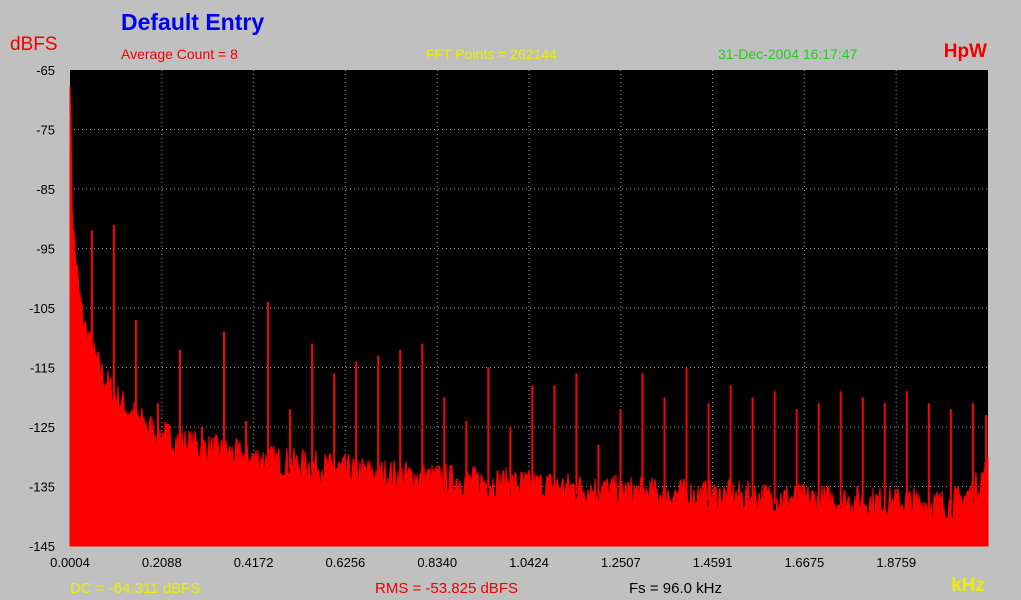 The width and height of the screenshot is (1021, 600). What do you see at coordinates (45, 130) in the screenshot?
I see `y-tick-label: -75` at bounding box center [45, 130].